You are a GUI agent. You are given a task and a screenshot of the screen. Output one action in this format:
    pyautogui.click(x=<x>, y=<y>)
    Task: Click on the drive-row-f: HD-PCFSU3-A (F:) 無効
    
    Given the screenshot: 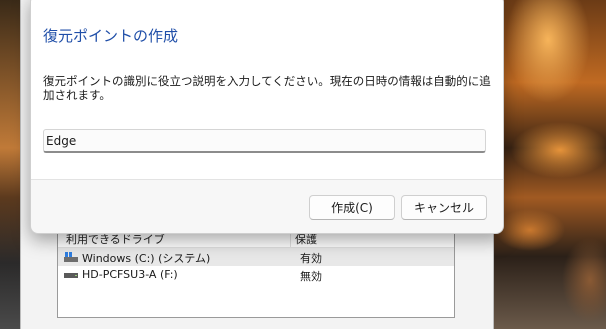 What is the action you would take?
    pyautogui.click(x=256, y=275)
    